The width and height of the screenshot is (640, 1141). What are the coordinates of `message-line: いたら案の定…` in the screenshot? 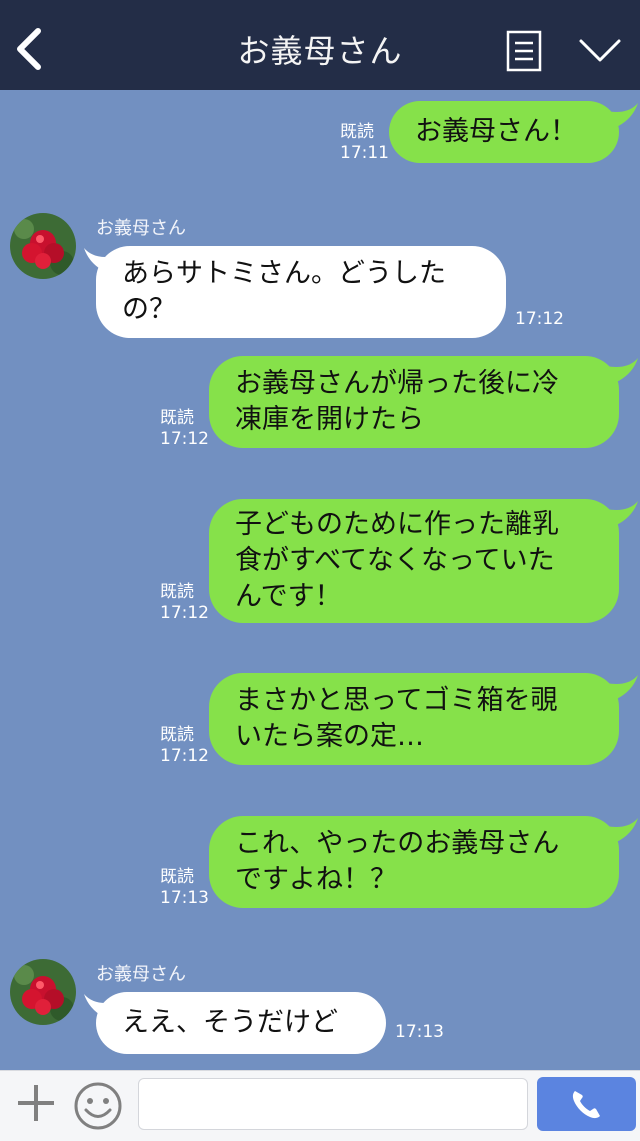 It's located at (329, 736).